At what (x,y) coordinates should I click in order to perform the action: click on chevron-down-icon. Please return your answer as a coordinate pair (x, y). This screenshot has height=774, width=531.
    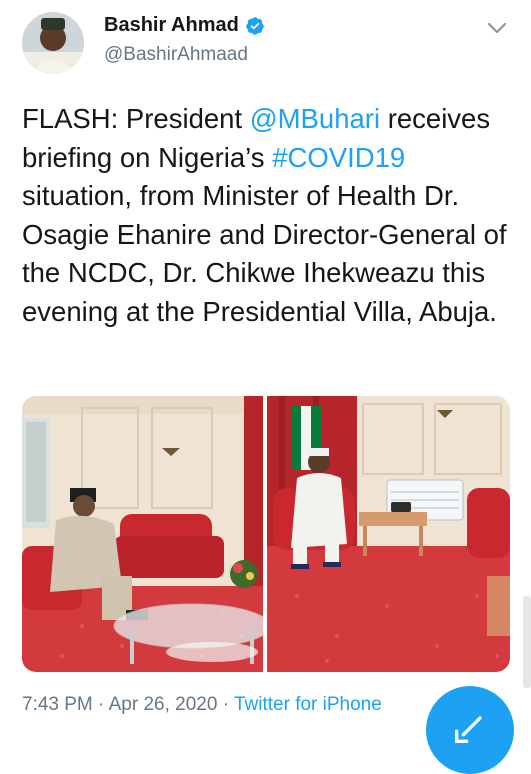
    Looking at the image, I should click on (497, 28).